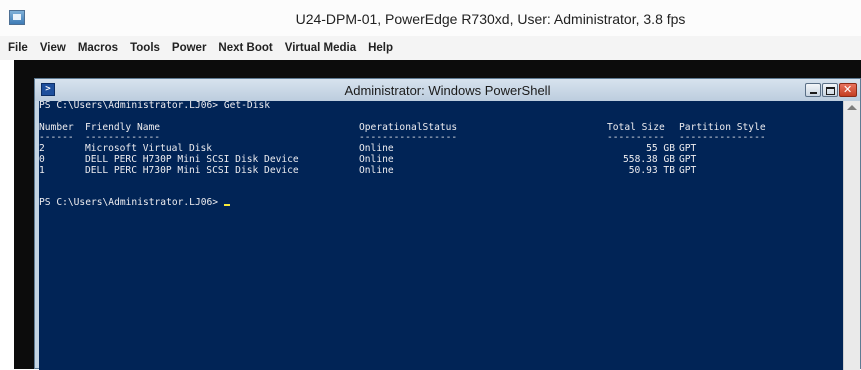 The height and width of the screenshot is (370, 861). What do you see at coordinates (380, 48) in the screenshot?
I see `menu-help: Help` at bounding box center [380, 48].